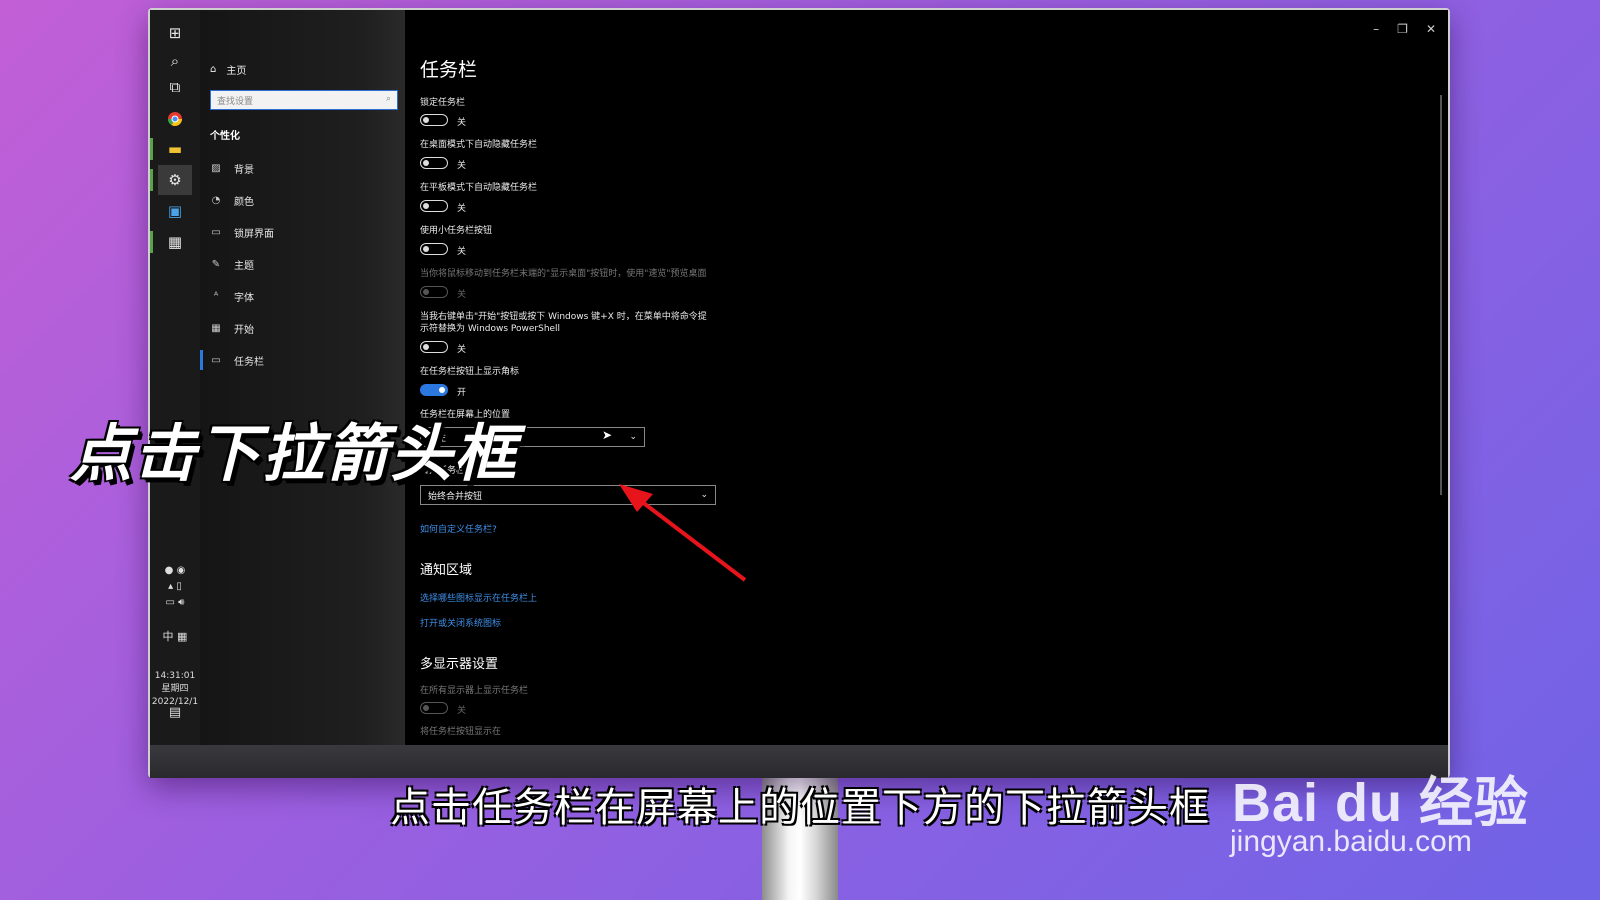  I want to click on chevron-down-icon: ⌄, so click(633, 437).